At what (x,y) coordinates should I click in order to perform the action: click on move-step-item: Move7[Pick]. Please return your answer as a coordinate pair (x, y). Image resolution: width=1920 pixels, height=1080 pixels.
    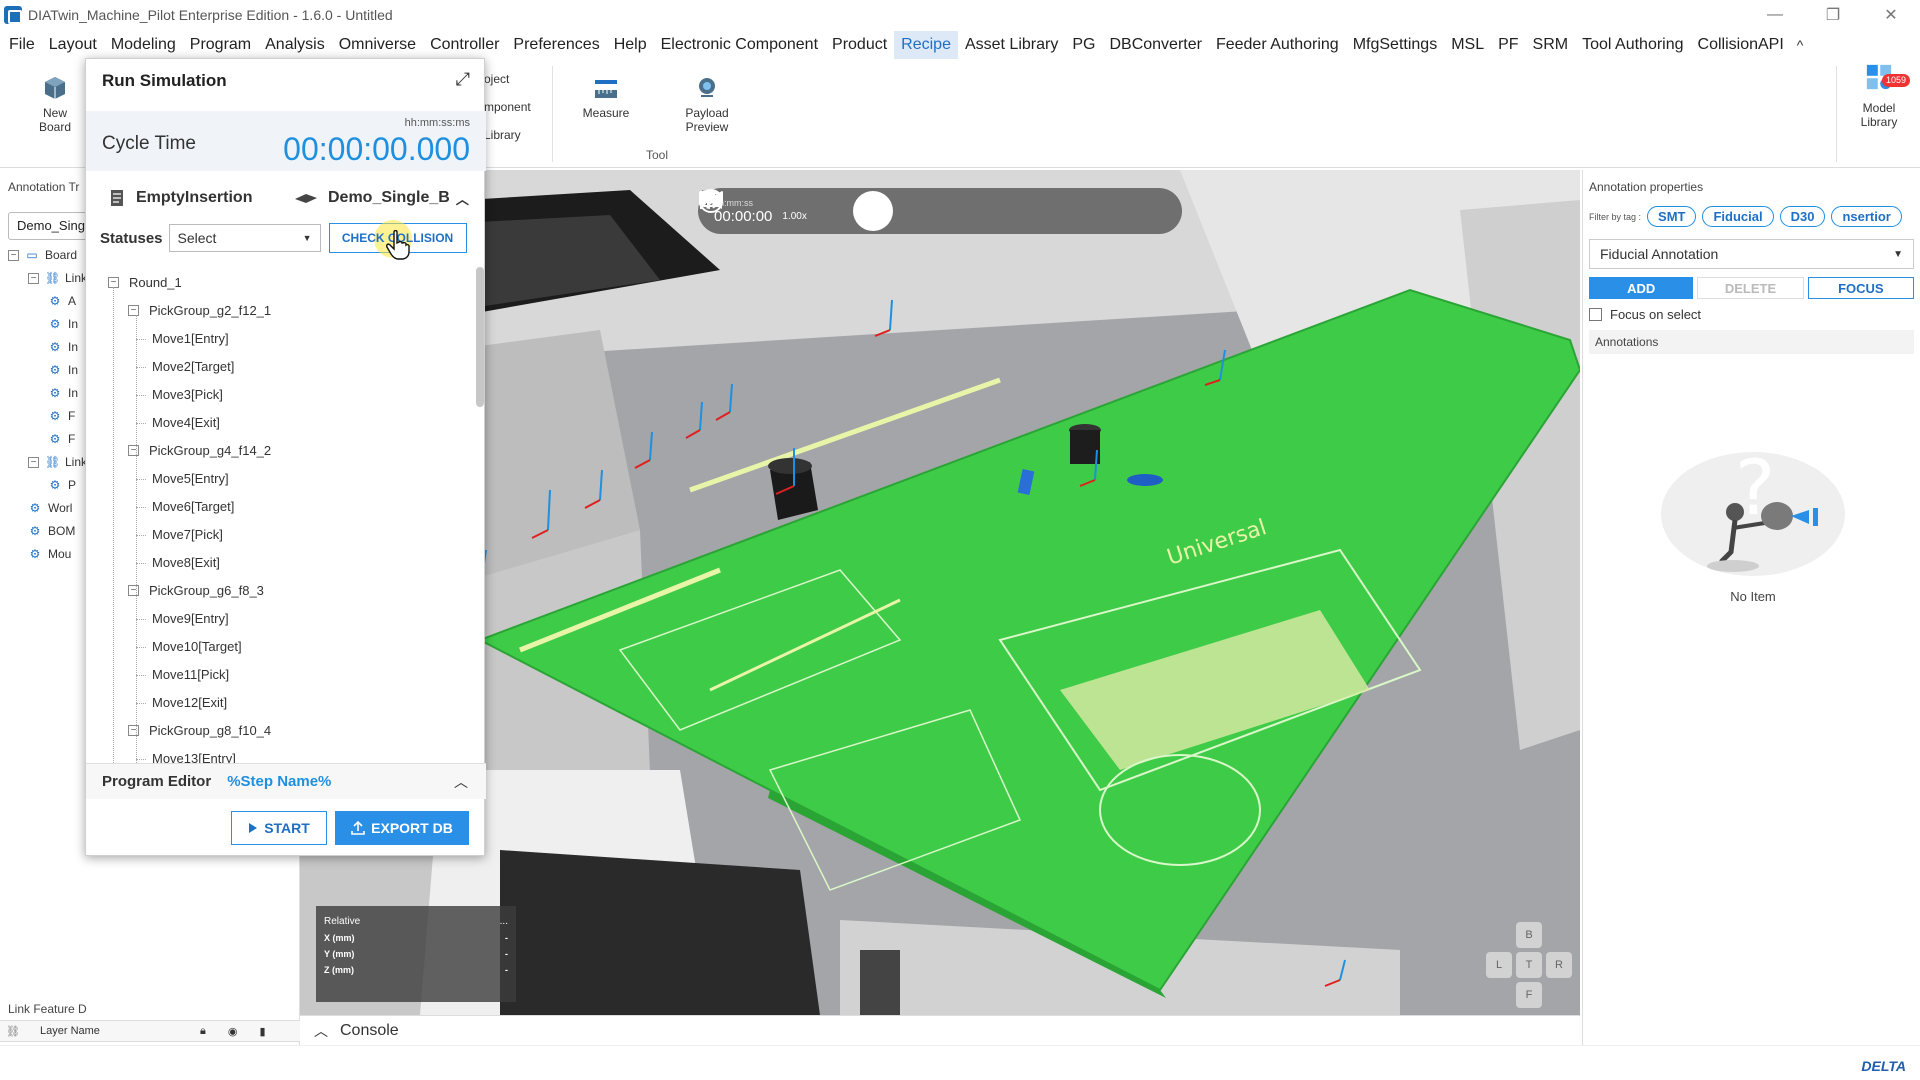
    Looking at the image, I should click on (187, 534).